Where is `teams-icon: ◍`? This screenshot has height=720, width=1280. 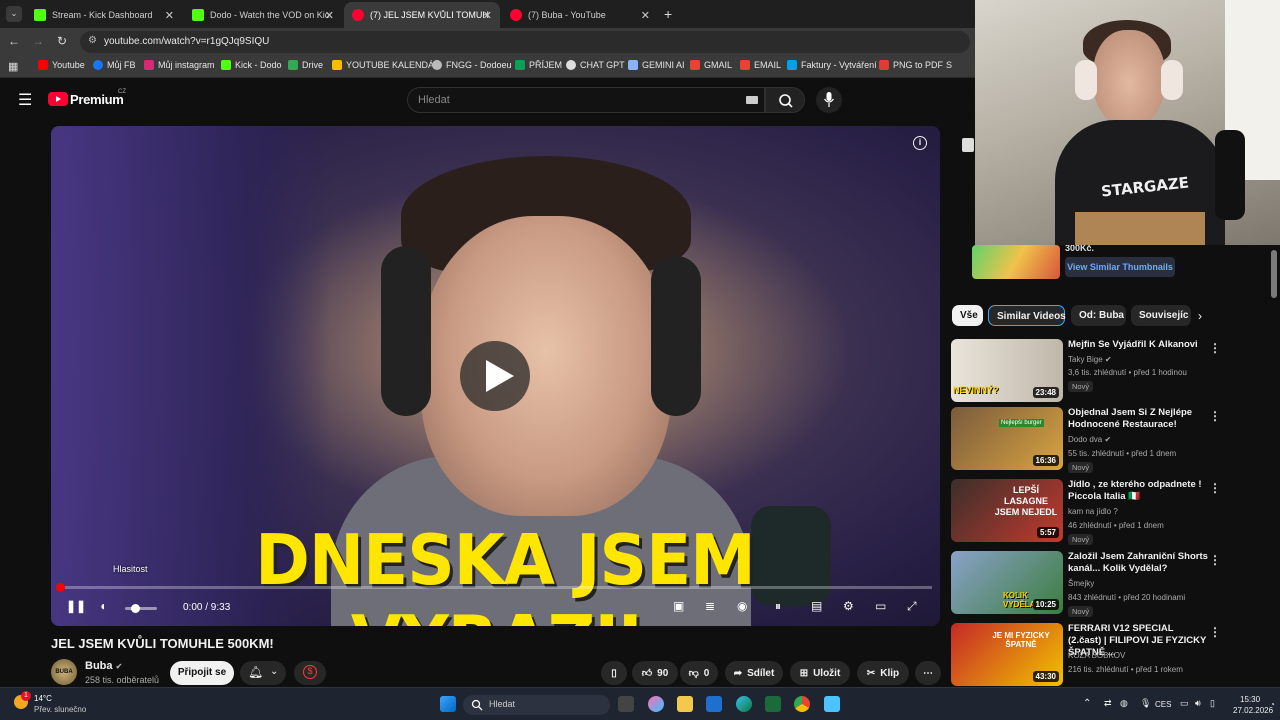
teams-icon: ◍ is located at coordinates (1124, 703).